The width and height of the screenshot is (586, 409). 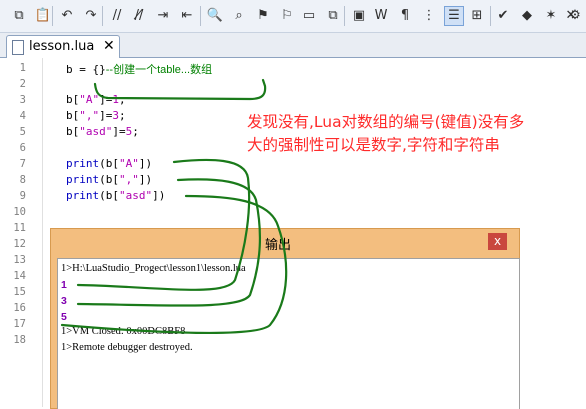 I want to click on code-number: 3, so click(x=115, y=115).